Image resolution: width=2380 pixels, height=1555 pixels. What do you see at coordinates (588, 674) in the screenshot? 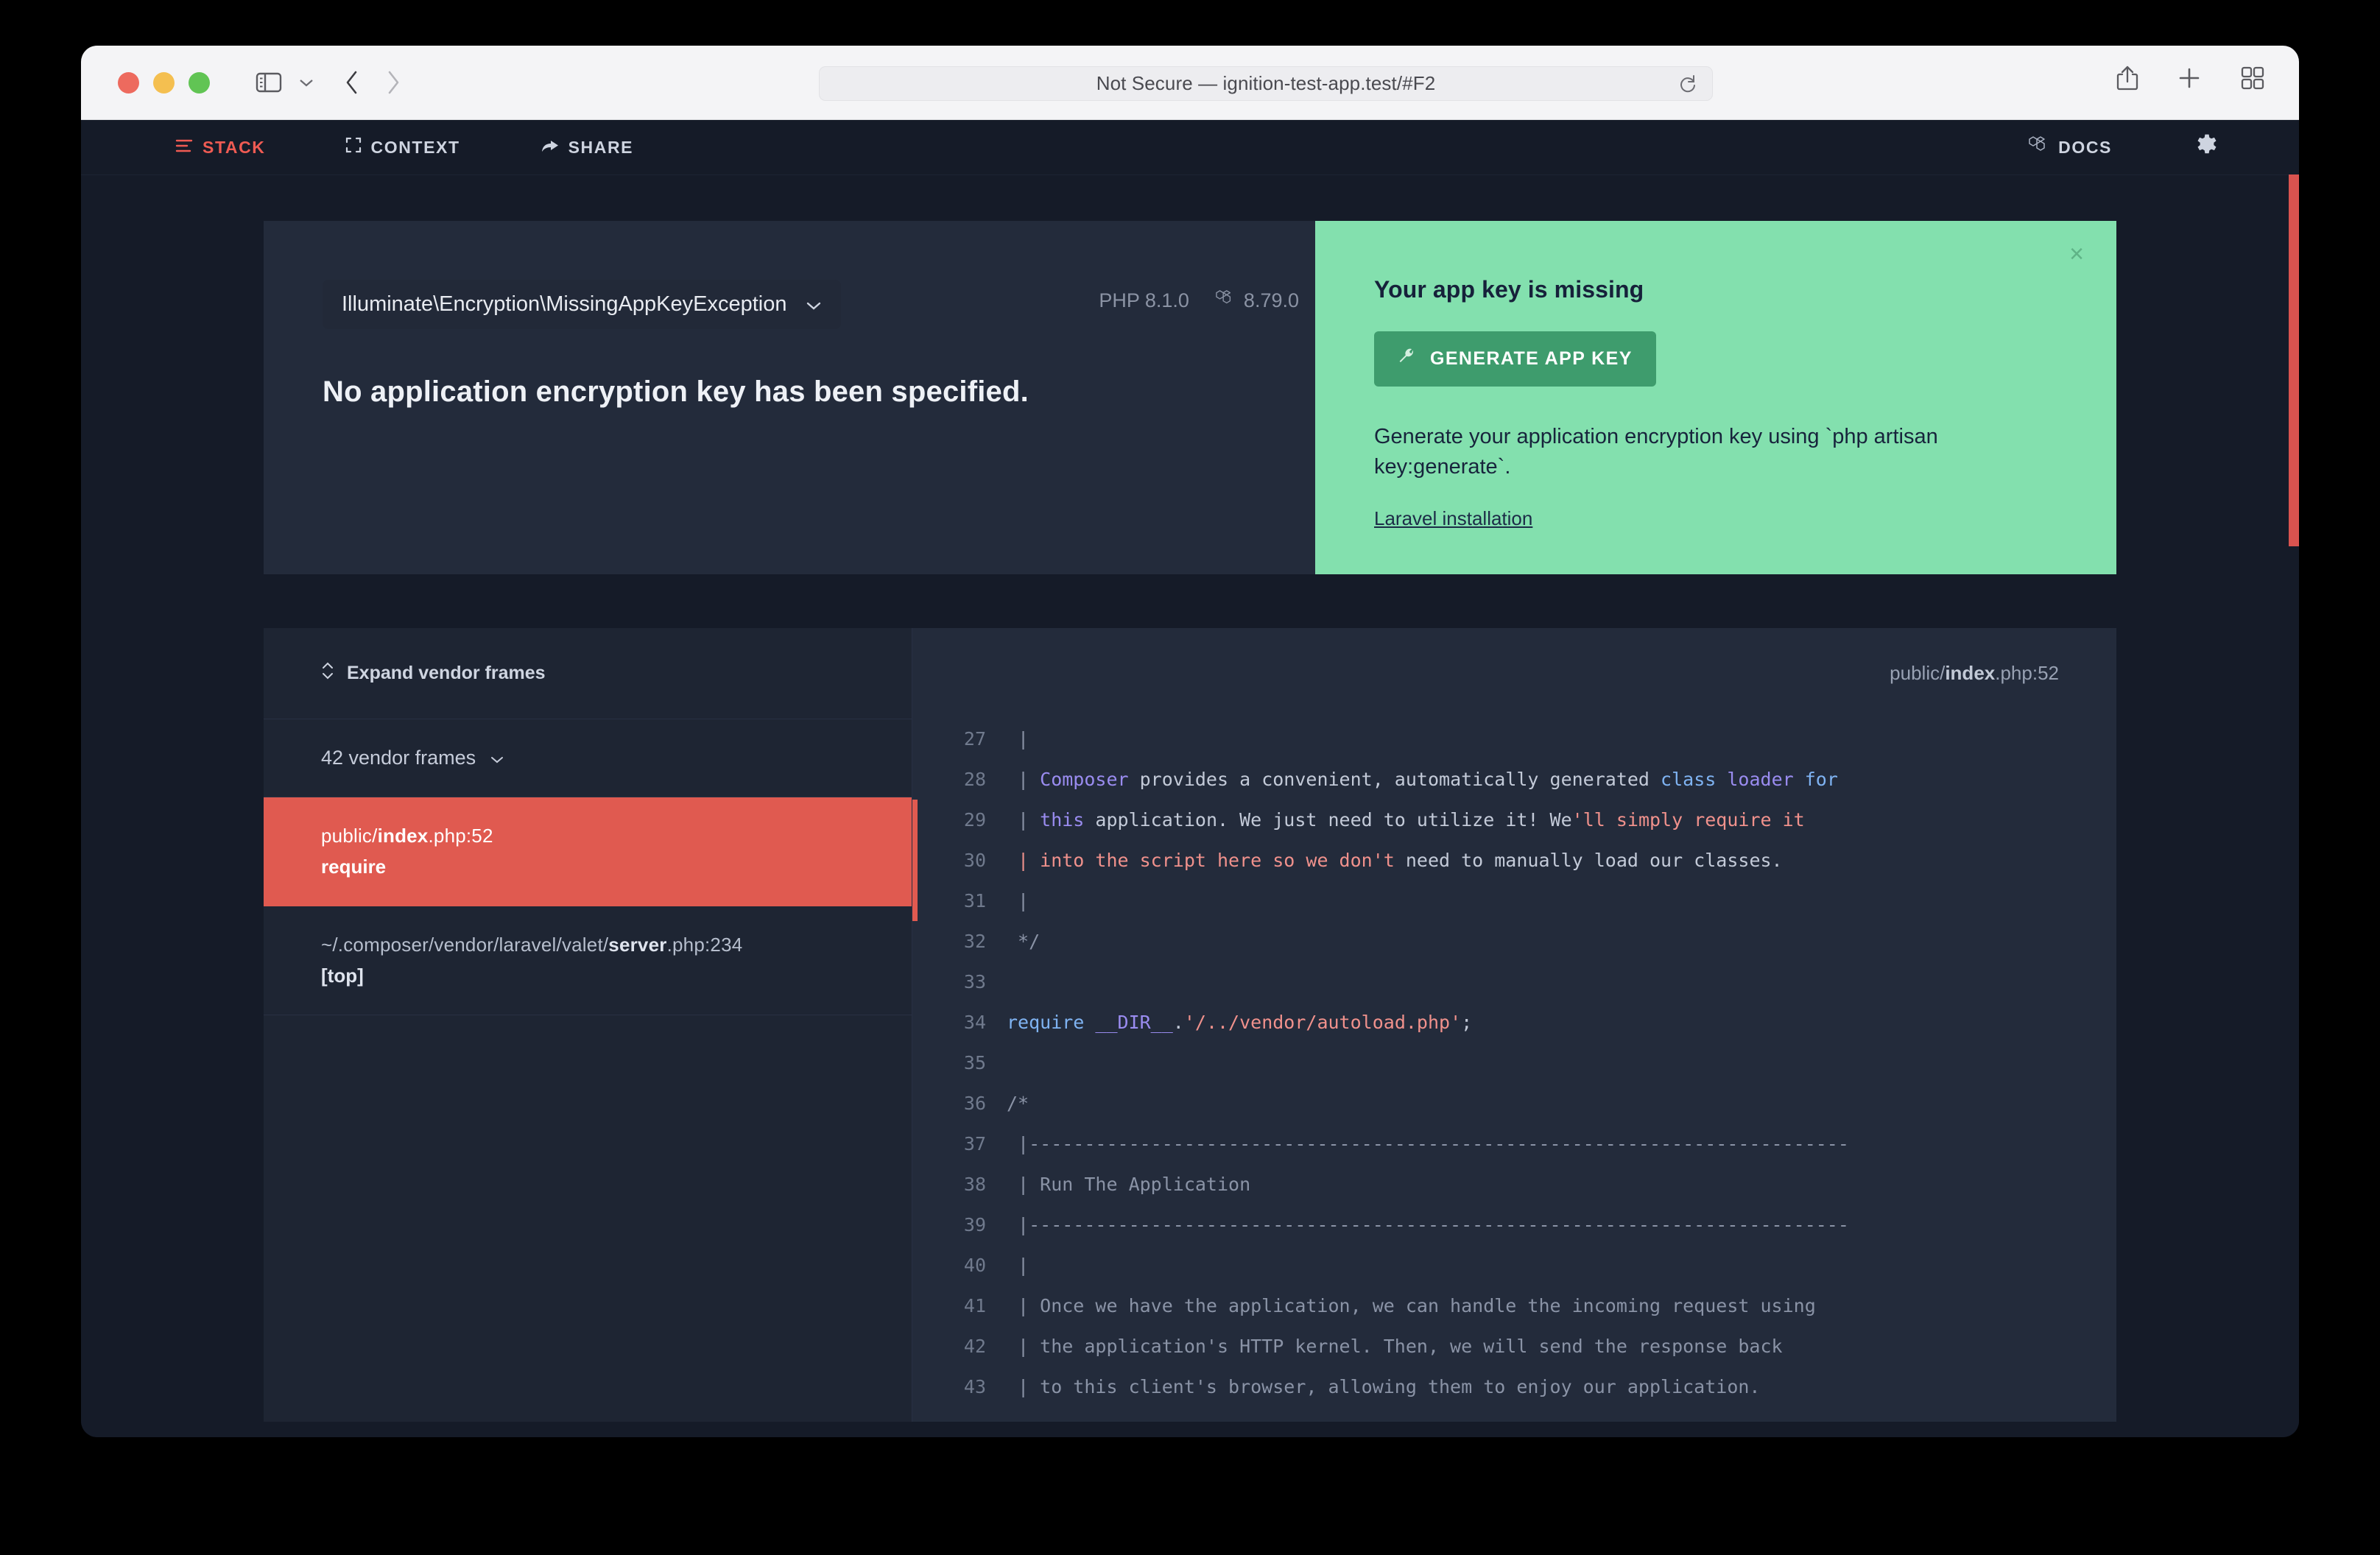
I see `expand-vendor-row: Expand vendor frames` at bounding box center [588, 674].